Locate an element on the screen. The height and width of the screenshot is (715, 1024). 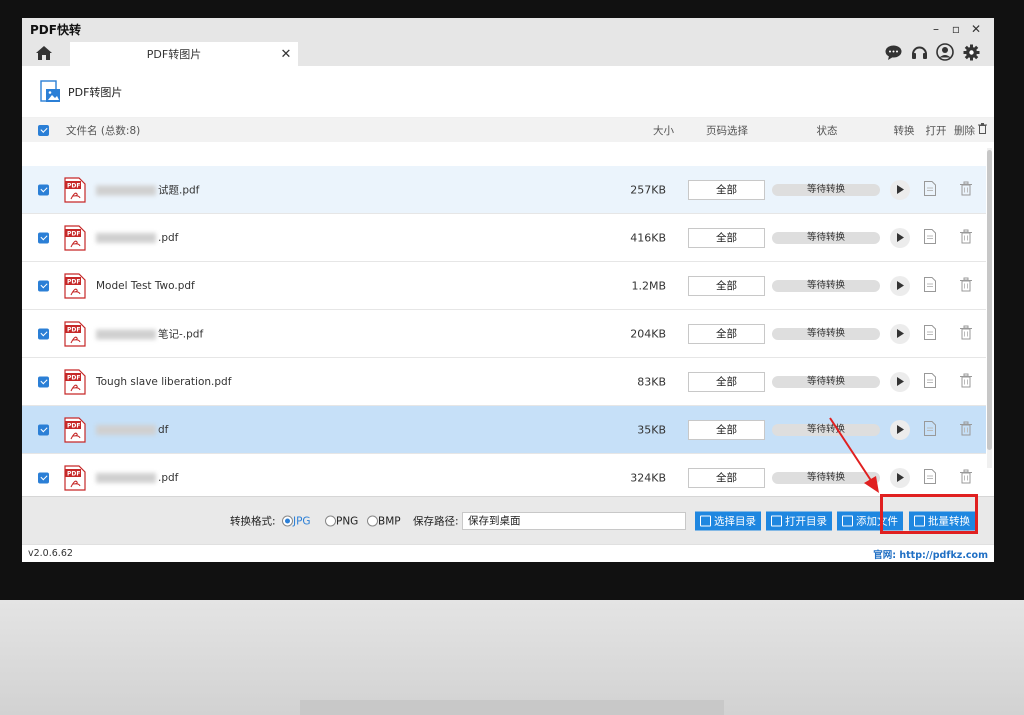
pdf-to-image-icon is located at coordinates (50, 90).